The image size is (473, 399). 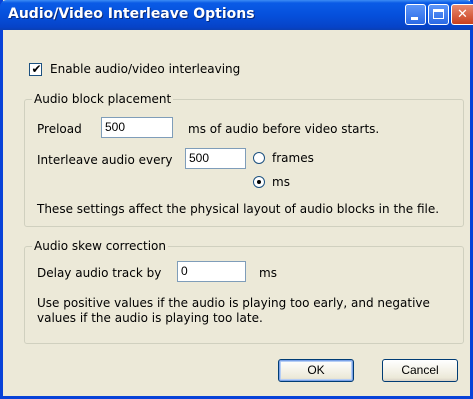 I want to click on ms-radio, so click(x=259, y=182).